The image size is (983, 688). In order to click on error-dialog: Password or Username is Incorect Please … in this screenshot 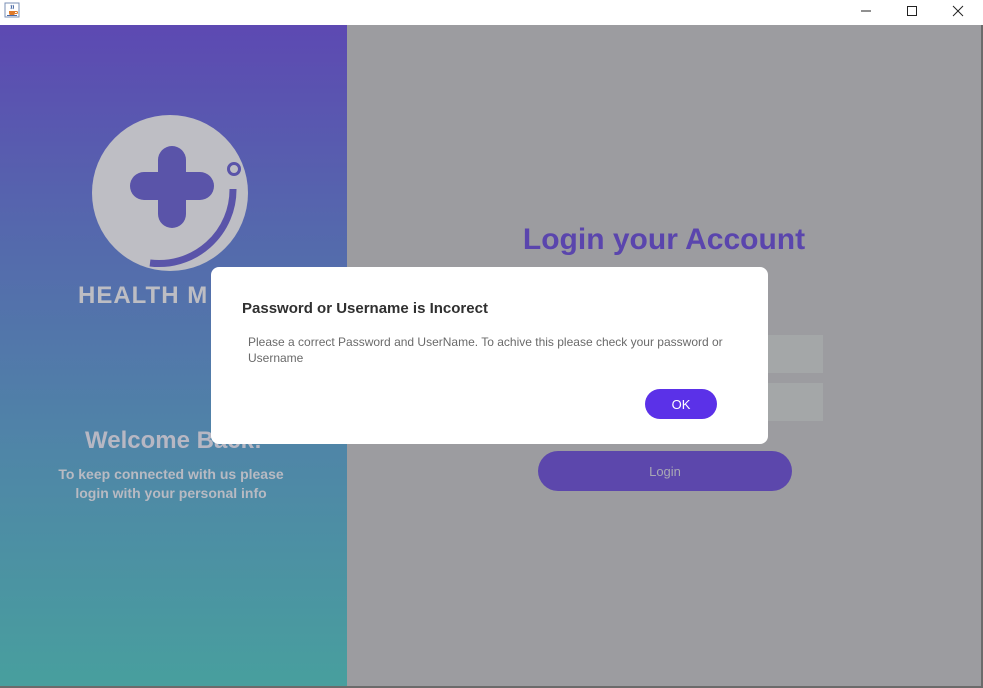, I will do `click(489, 355)`.